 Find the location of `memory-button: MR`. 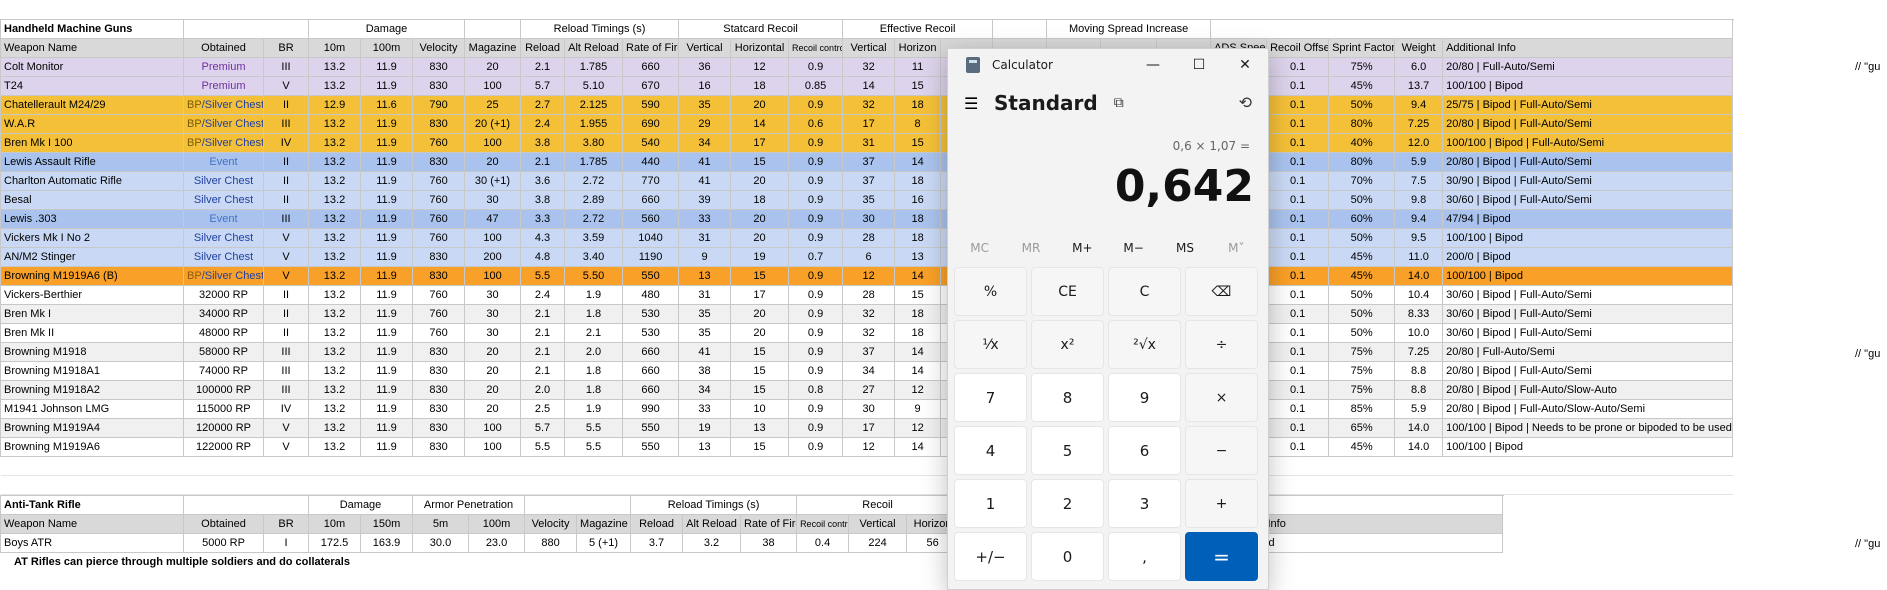

memory-button: MR is located at coordinates (1031, 248).